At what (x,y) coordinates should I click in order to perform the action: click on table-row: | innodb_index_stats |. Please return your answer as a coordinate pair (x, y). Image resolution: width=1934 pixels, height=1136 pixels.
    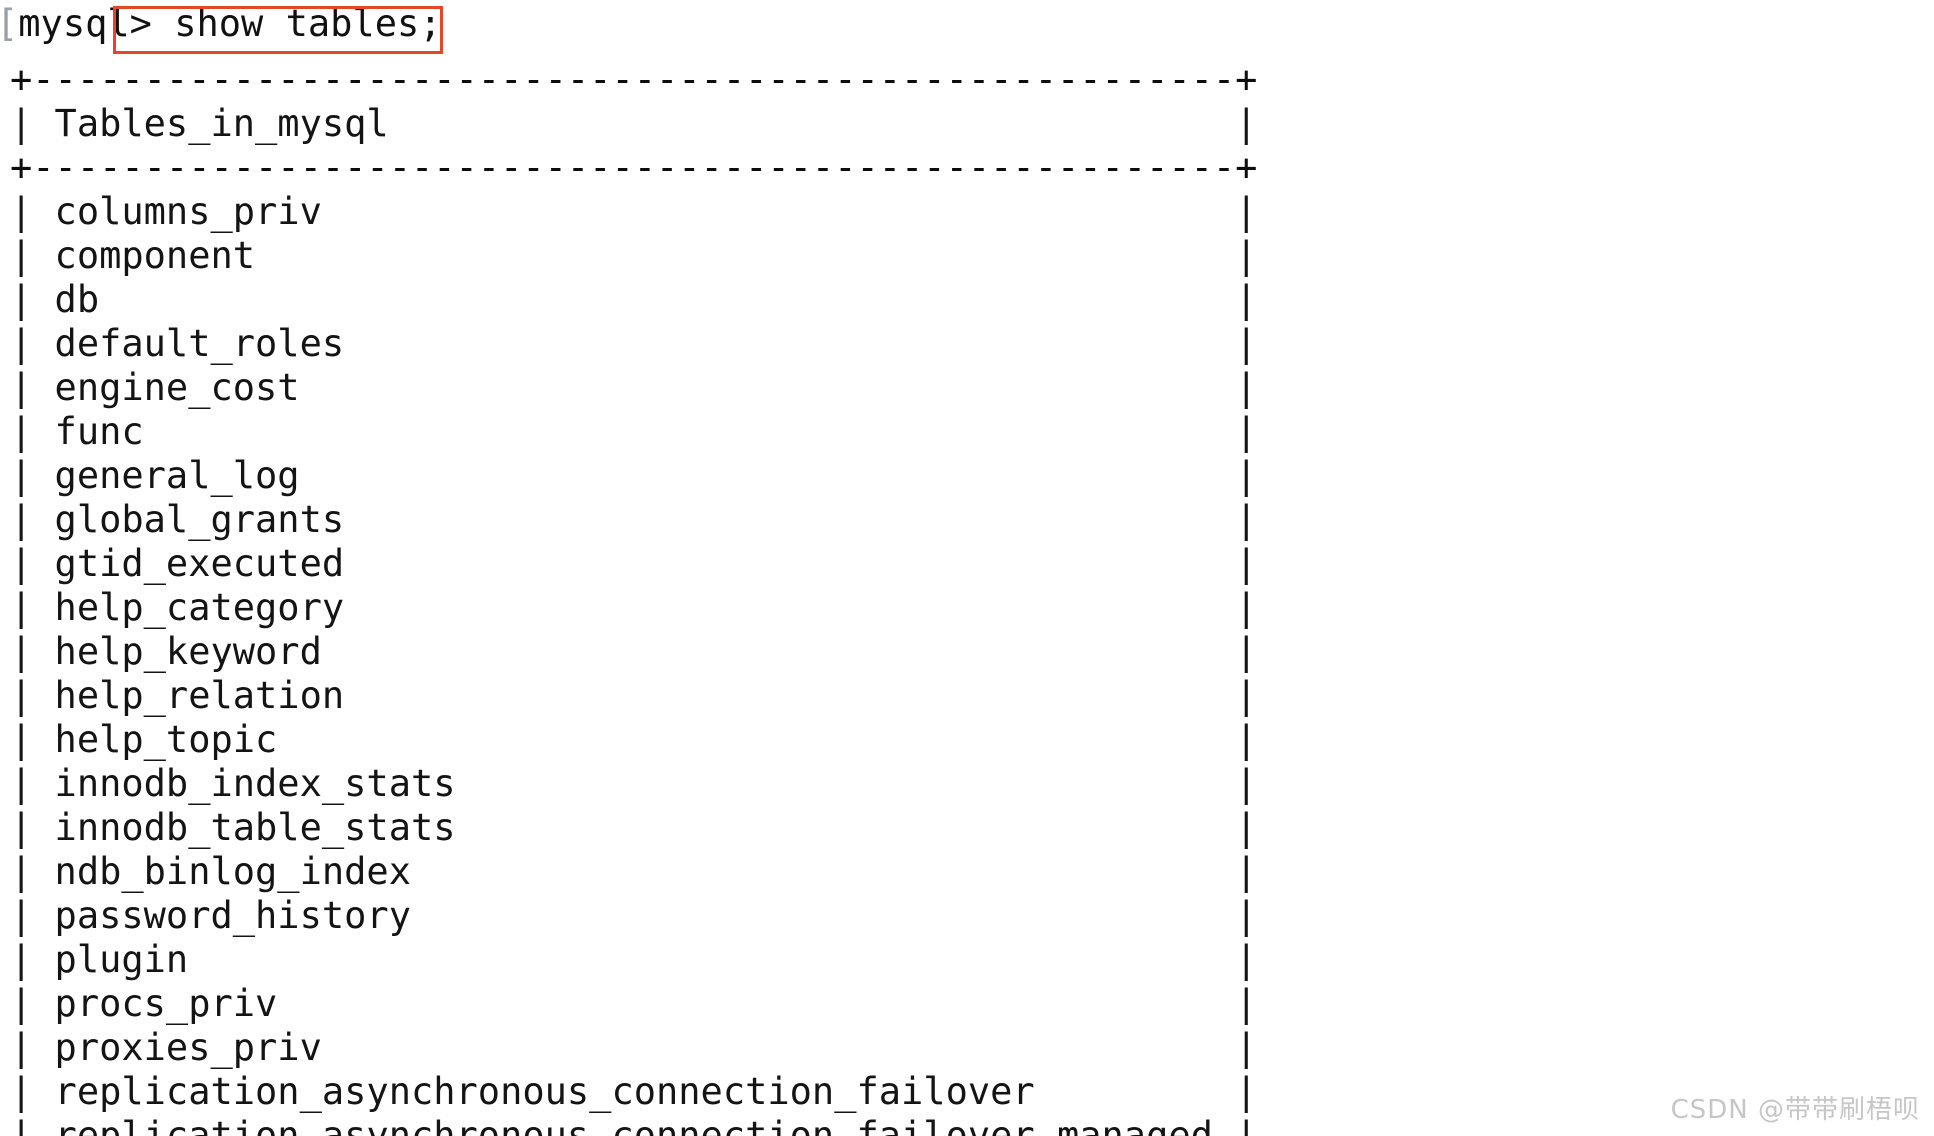
    Looking at the image, I should click on (634, 783).